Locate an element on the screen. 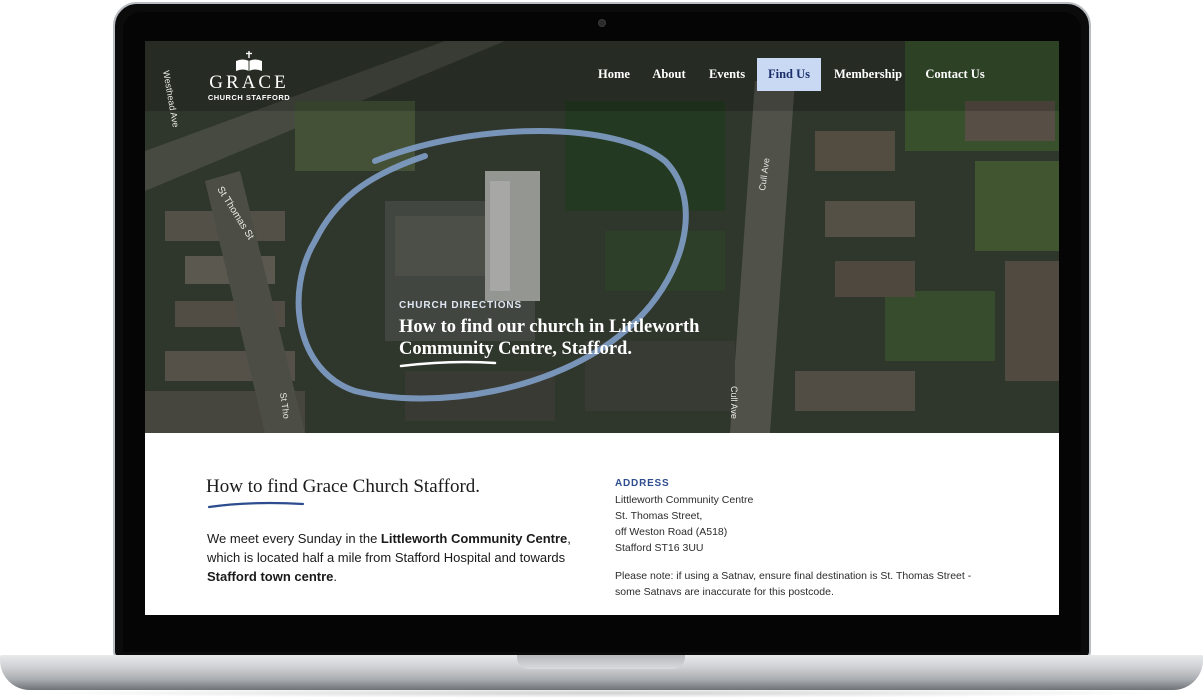 This screenshot has width=1203, height=698. nav-home: Home is located at coordinates (614, 74).